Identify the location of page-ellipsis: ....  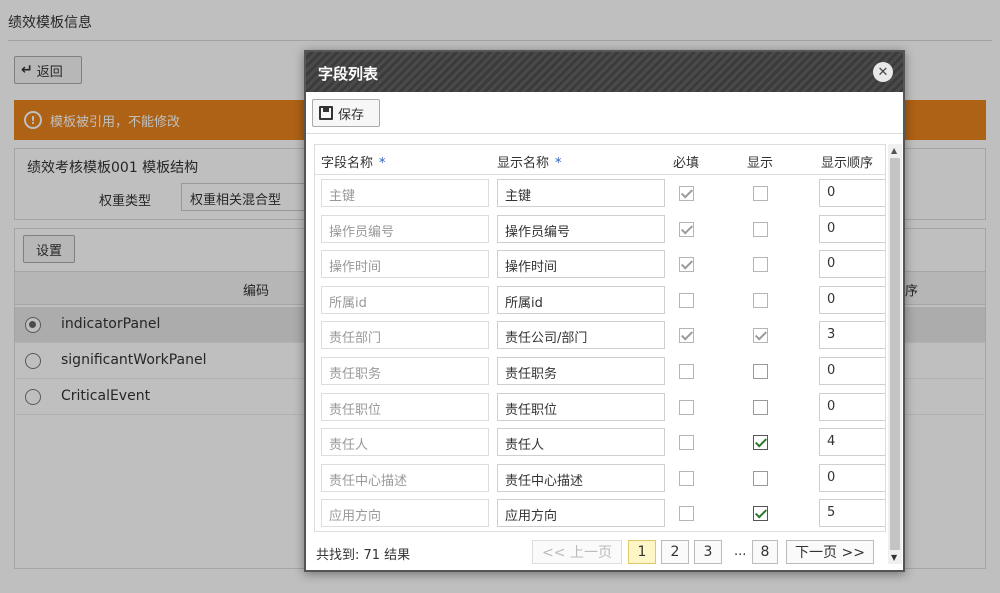
(740, 551).